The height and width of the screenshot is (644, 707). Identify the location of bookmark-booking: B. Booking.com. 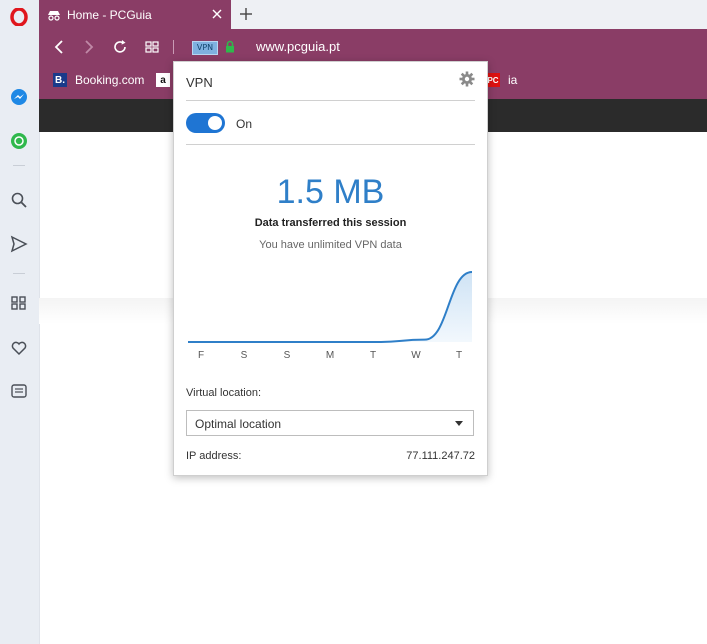
(98, 80).